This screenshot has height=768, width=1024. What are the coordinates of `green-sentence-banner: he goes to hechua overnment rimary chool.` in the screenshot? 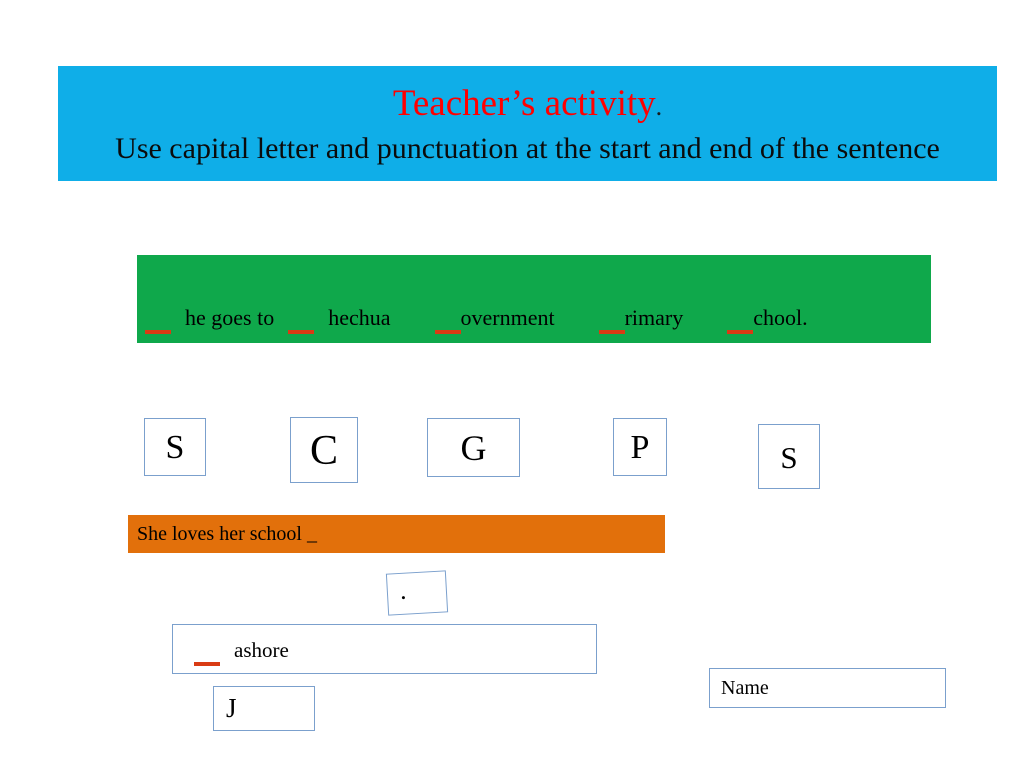 It's located at (534, 299).